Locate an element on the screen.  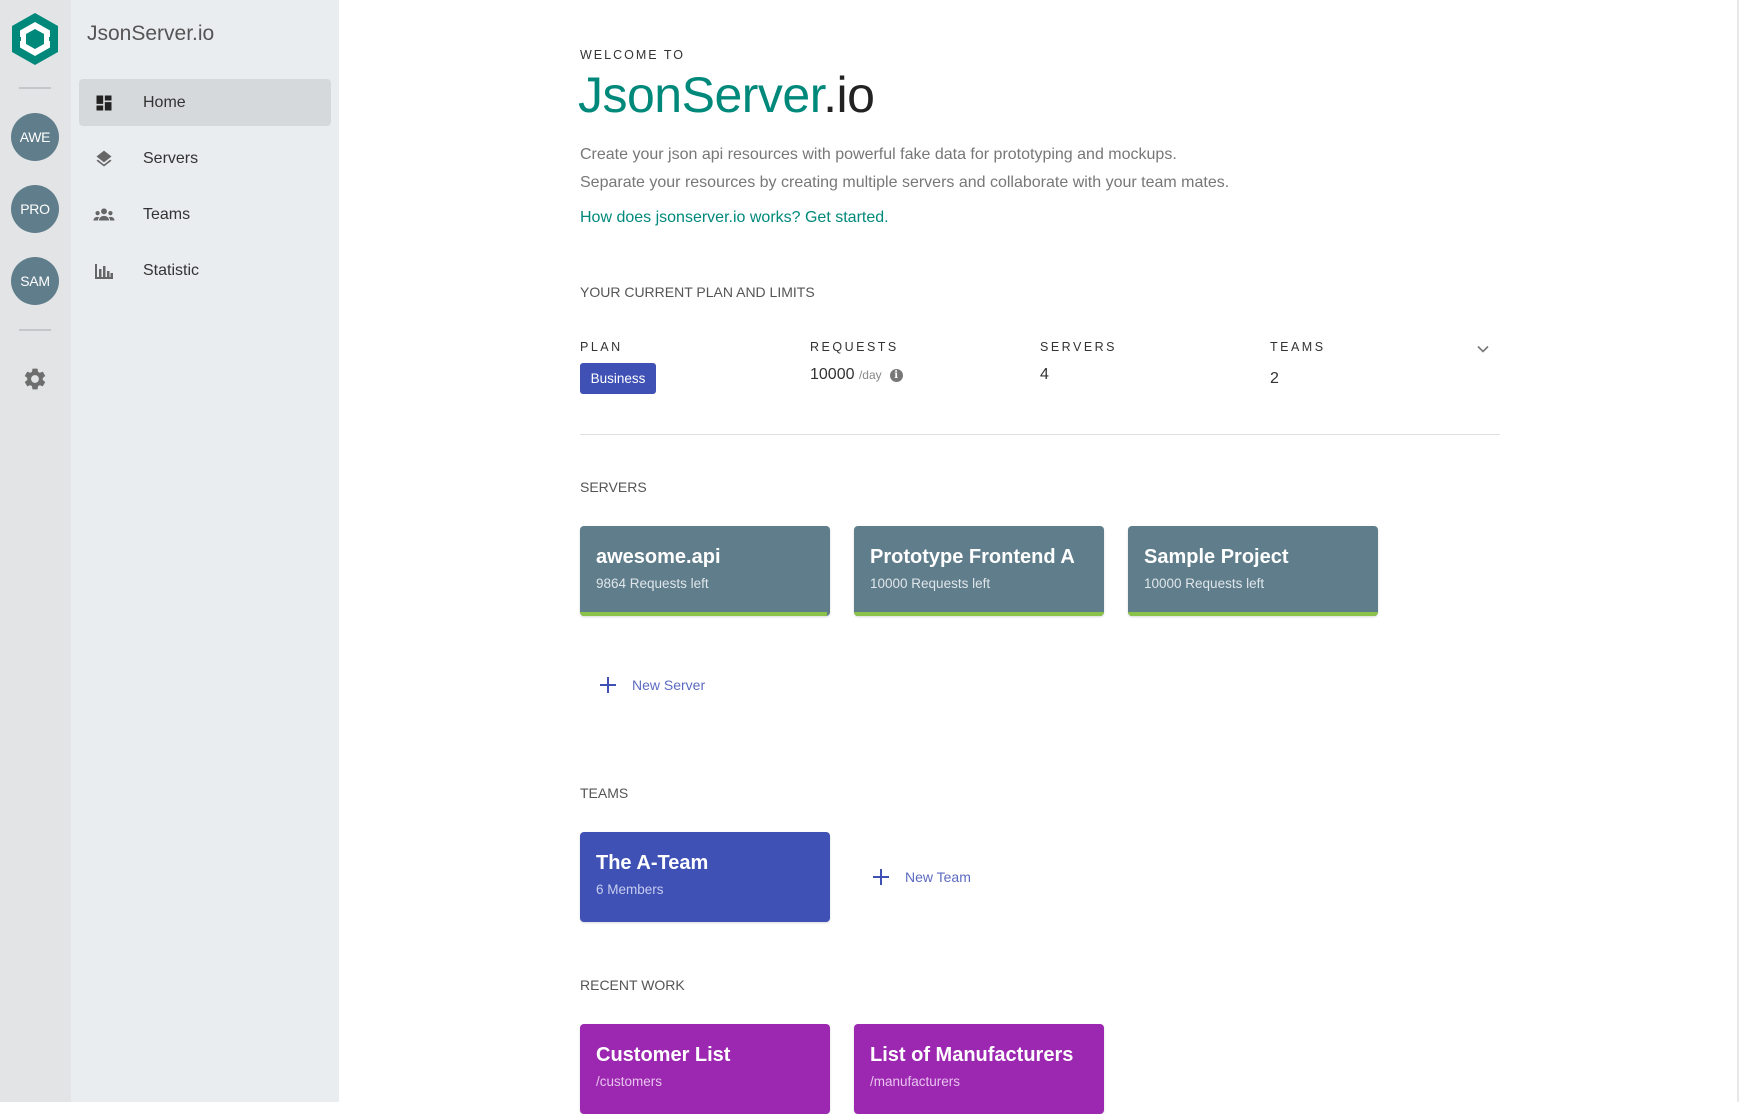
server-name: Prototype Frontend A is located at coordinates (972, 557).